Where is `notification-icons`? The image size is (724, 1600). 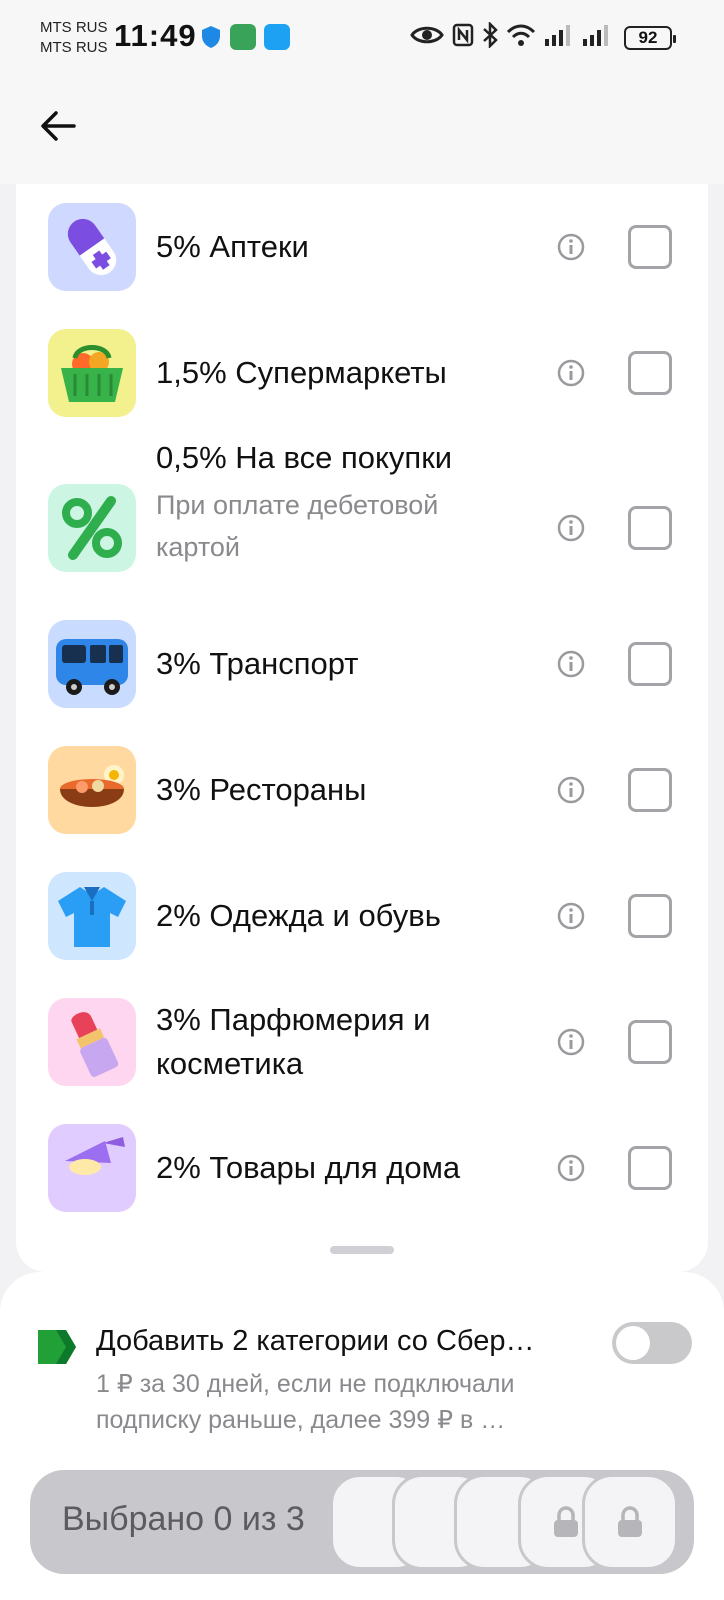 notification-icons is located at coordinates (245, 37).